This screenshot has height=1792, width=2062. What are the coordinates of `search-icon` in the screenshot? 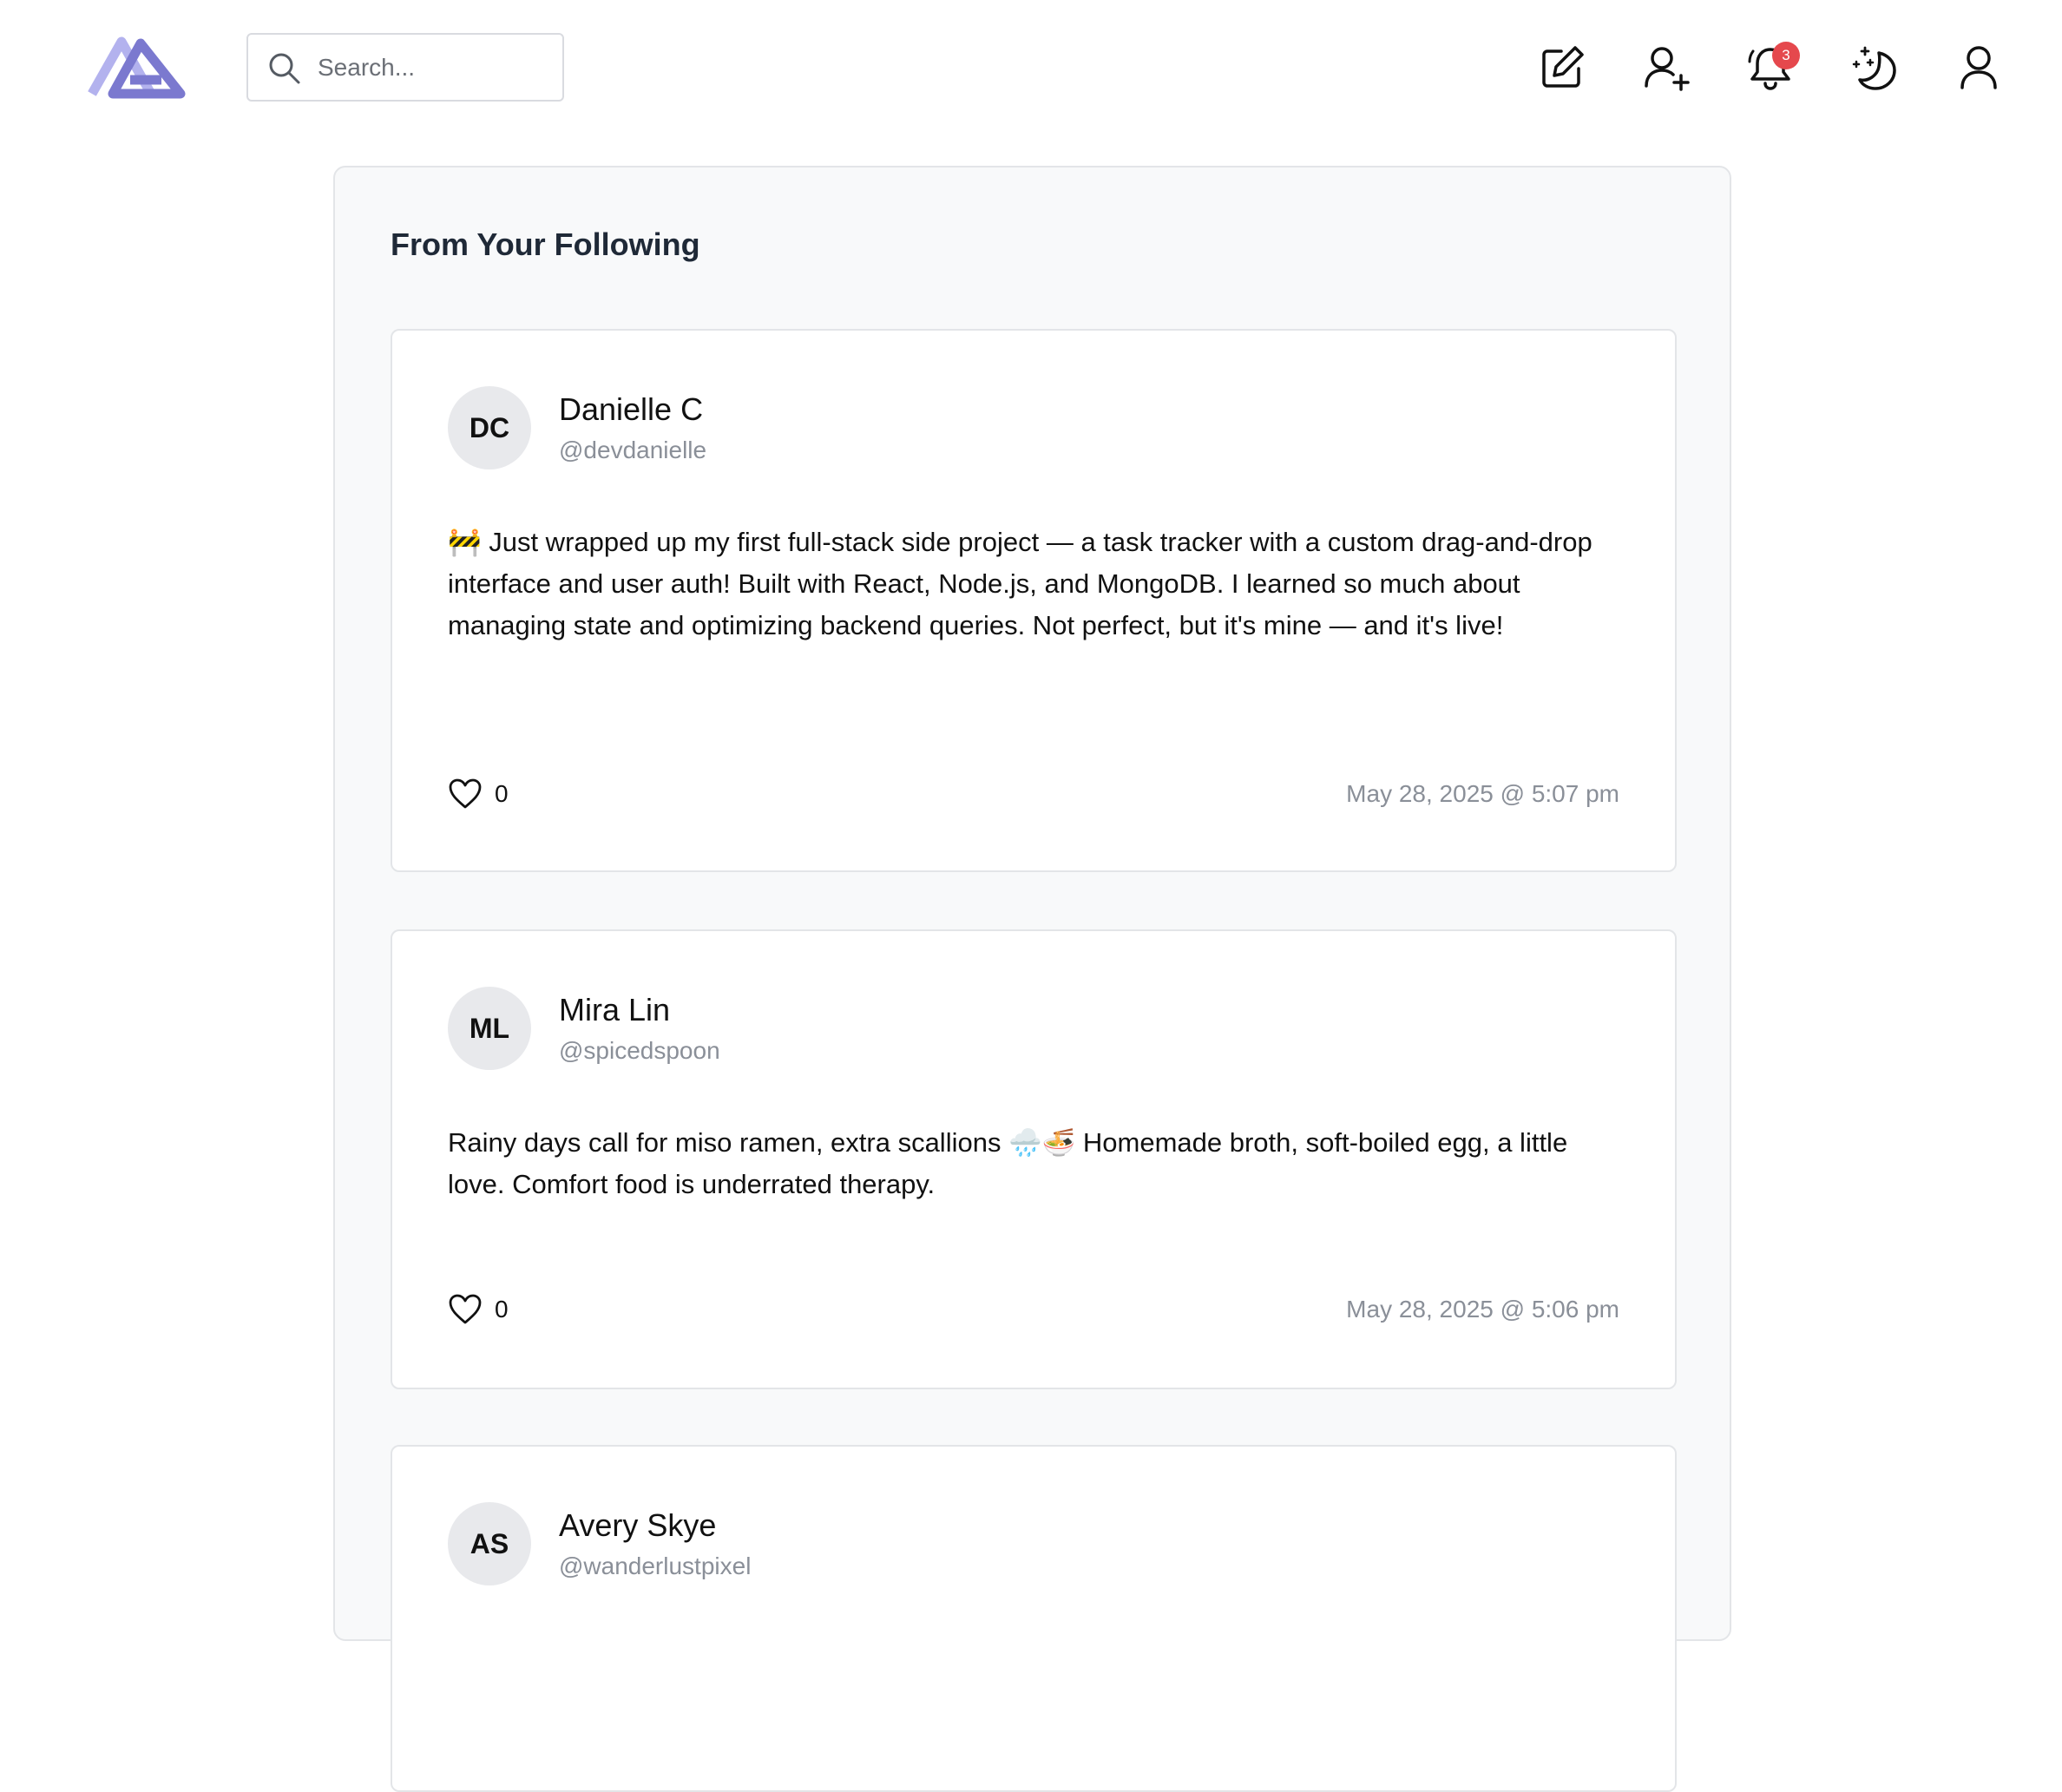 It's located at (285, 68).